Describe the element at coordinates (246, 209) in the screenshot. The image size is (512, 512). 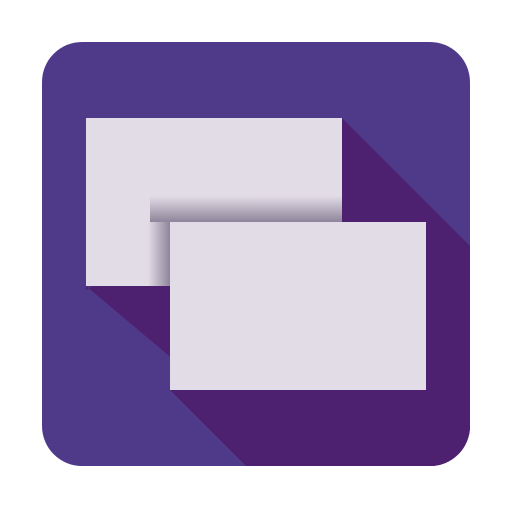
I see `back-window-inner-shadow-top` at that location.